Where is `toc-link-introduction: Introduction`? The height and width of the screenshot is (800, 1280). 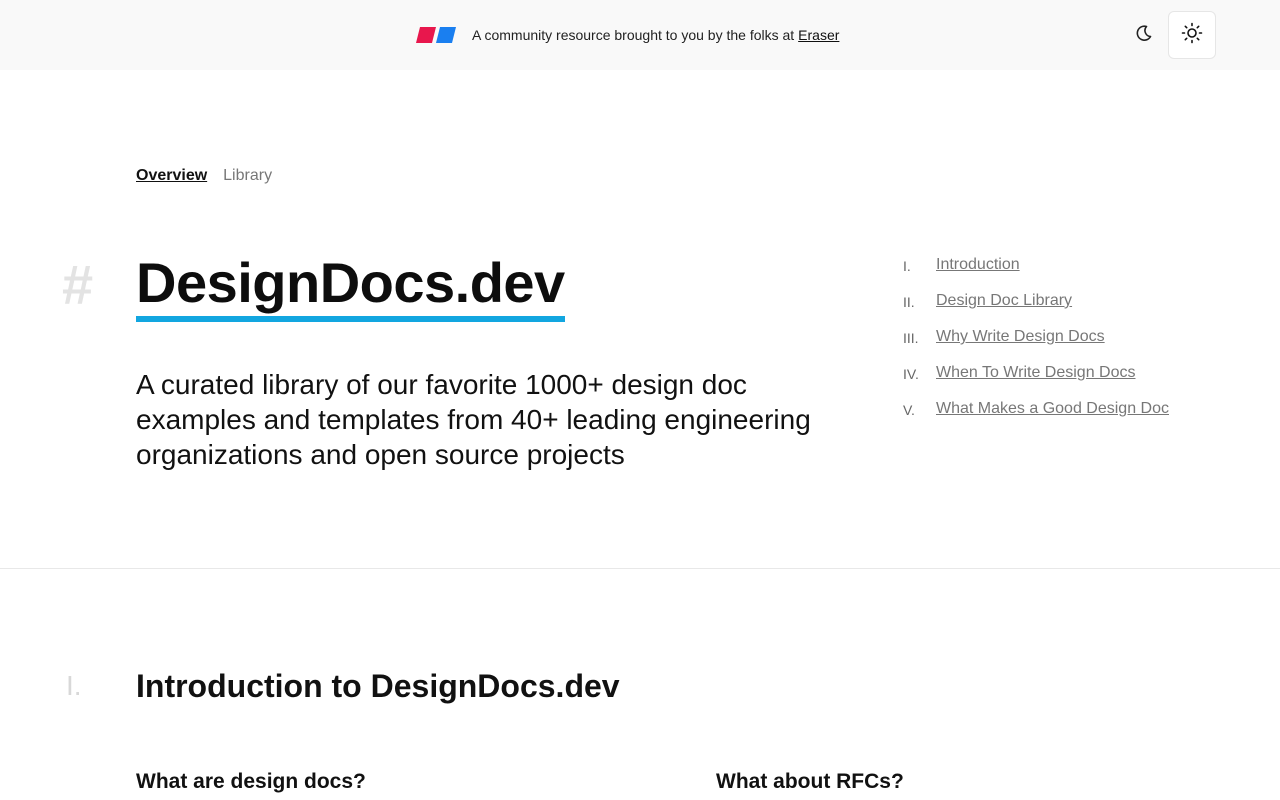 toc-link-introduction: Introduction is located at coordinates (978, 265).